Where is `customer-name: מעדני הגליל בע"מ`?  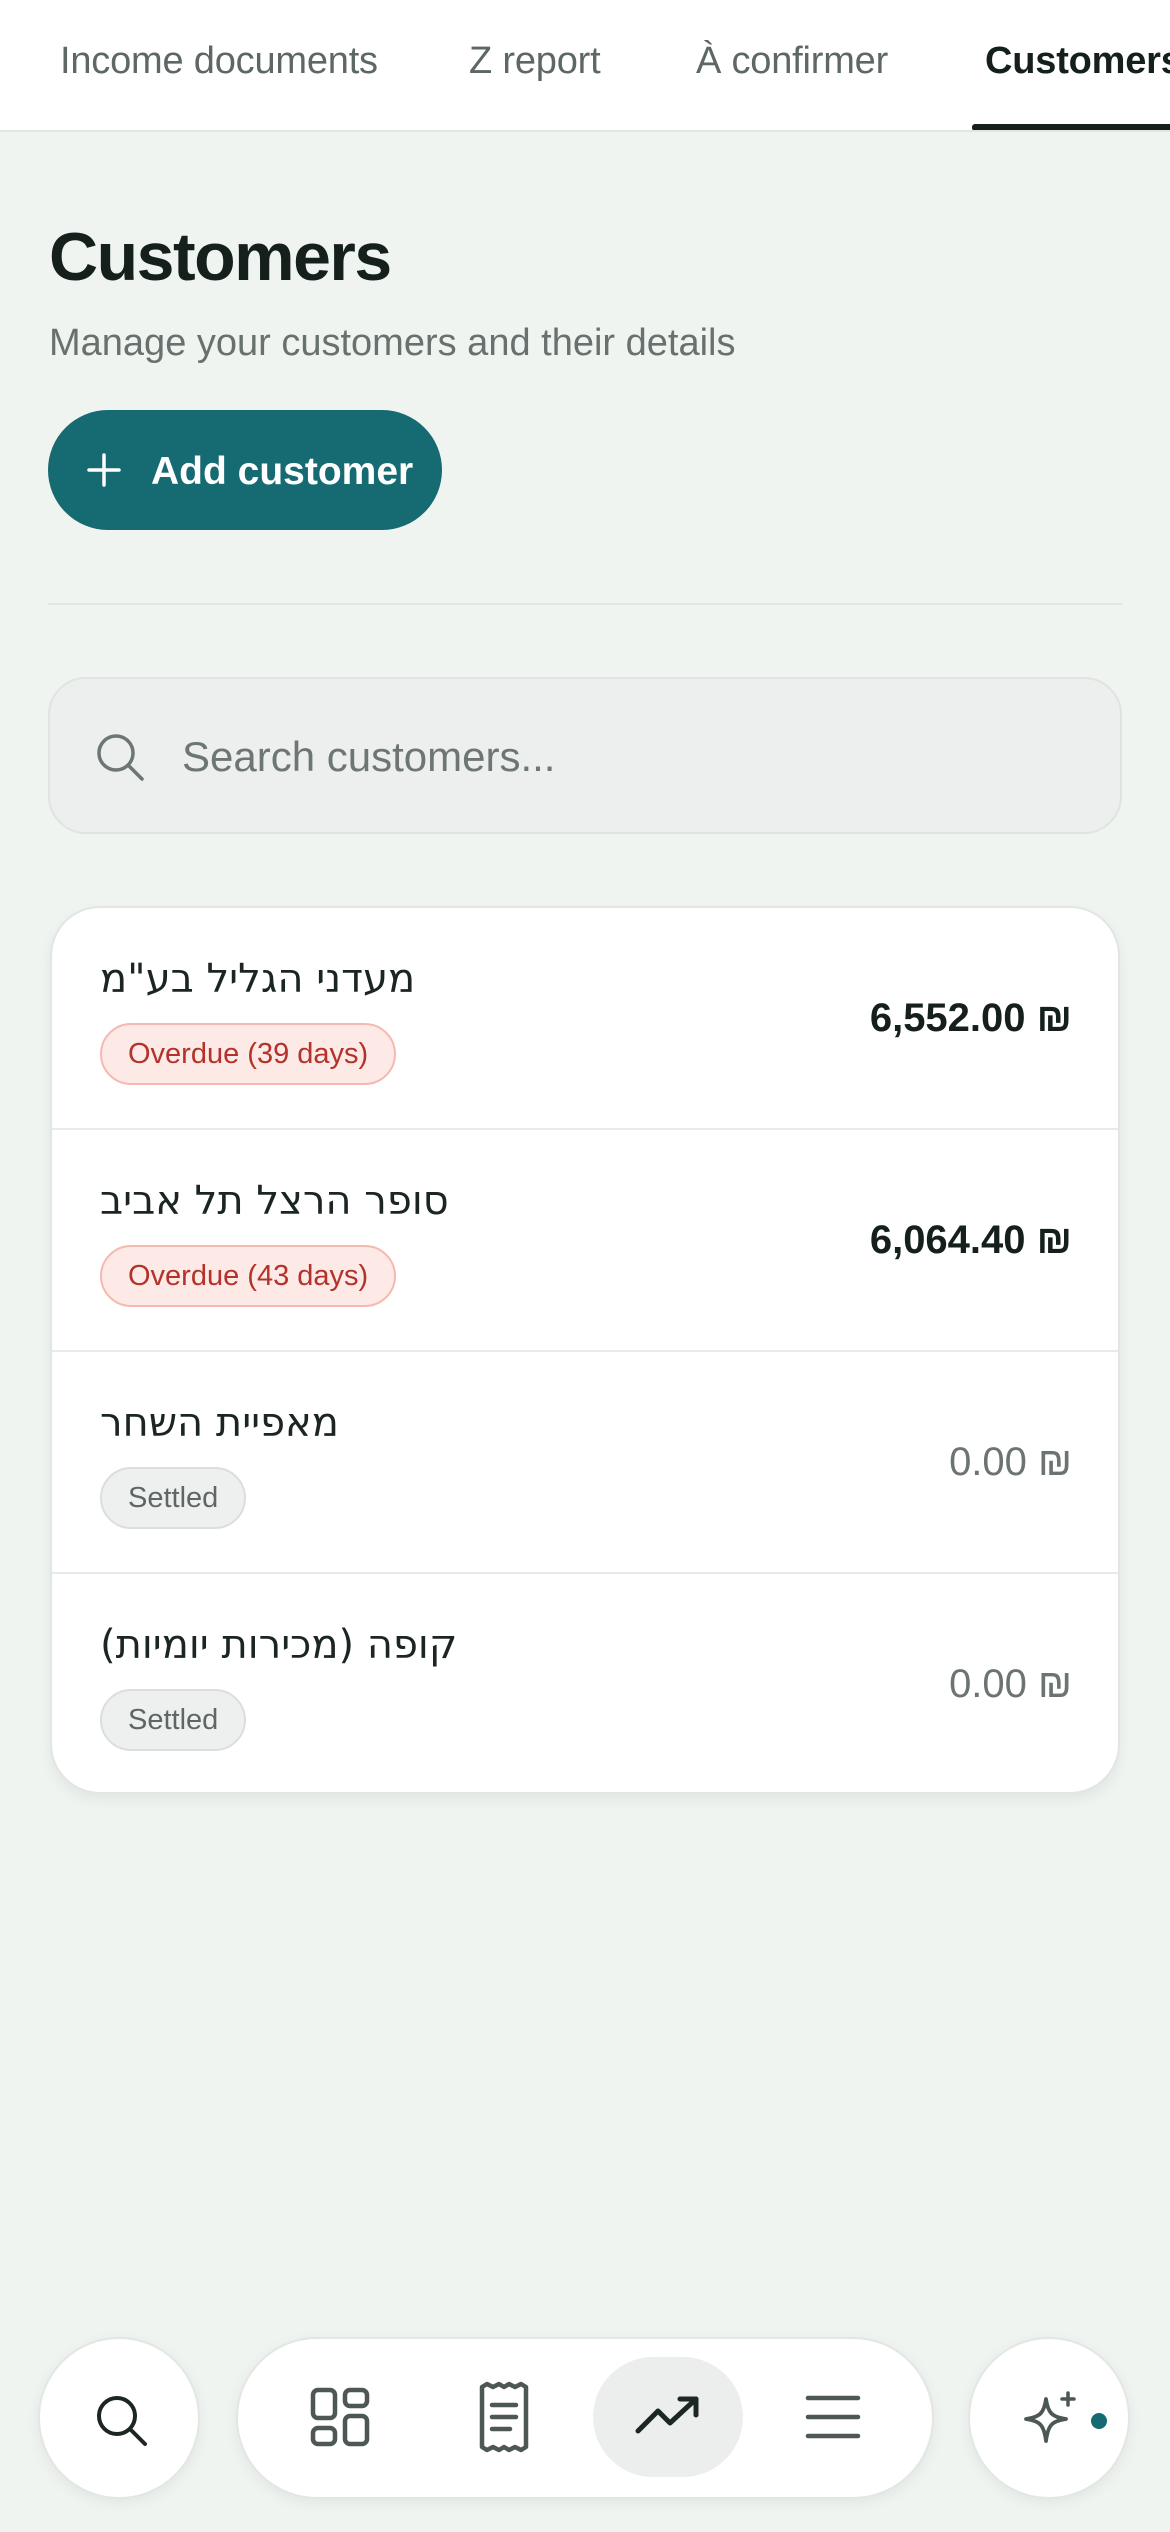 customer-name: מעדני הגליל בע"מ is located at coordinates (258, 979).